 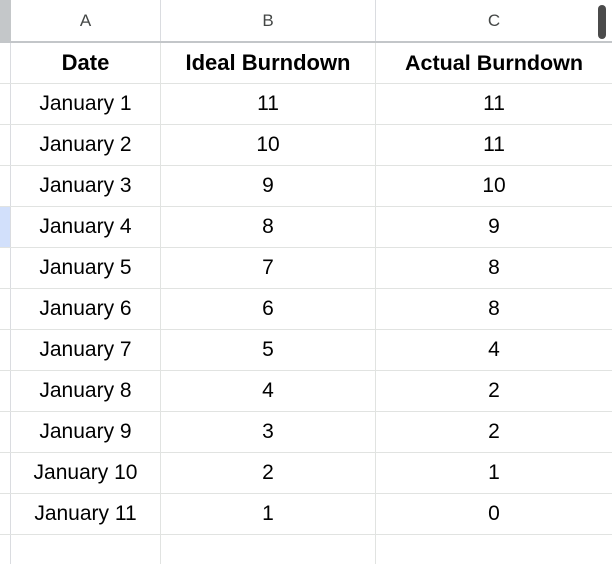 What do you see at coordinates (86, 473) in the screenshot?
I see `cell-date: January 10` at bounding box center [86, 473].